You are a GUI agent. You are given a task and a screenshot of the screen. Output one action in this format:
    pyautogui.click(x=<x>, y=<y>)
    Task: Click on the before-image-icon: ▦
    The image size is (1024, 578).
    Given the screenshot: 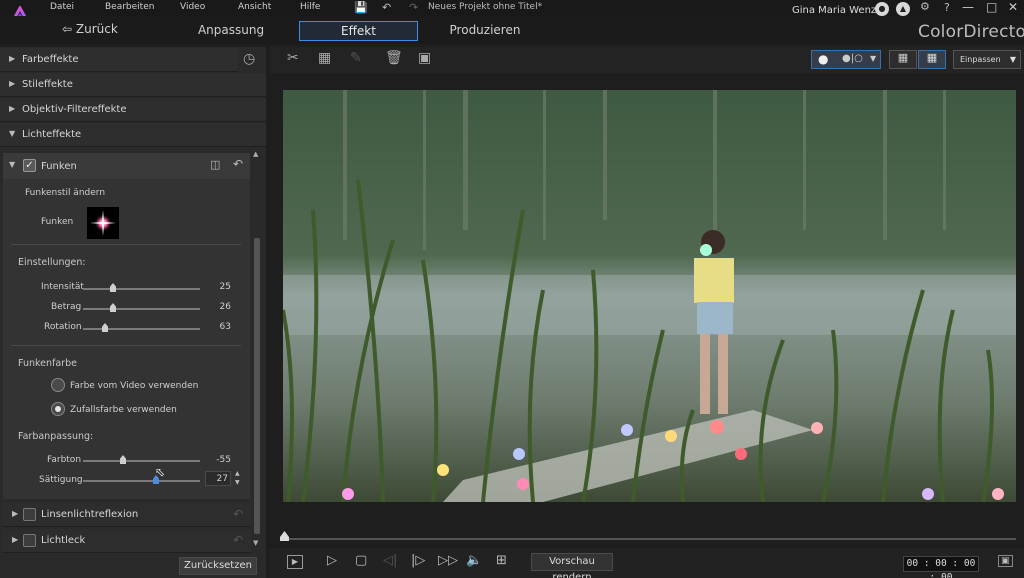 What is the action you would take?
    pyautogui.click(x=903, y=59)
    